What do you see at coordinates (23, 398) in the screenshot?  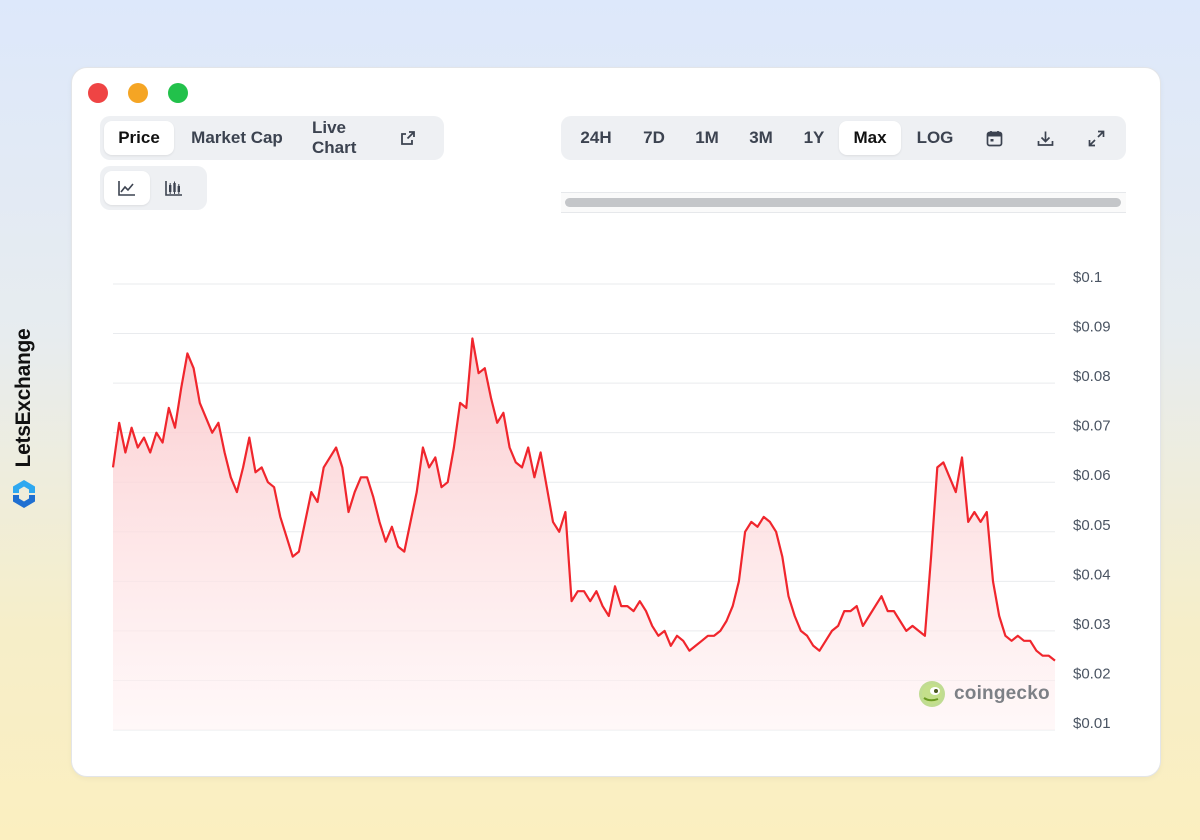 I see `brand-name: LetsExchange` at bounding box center [23, 398].